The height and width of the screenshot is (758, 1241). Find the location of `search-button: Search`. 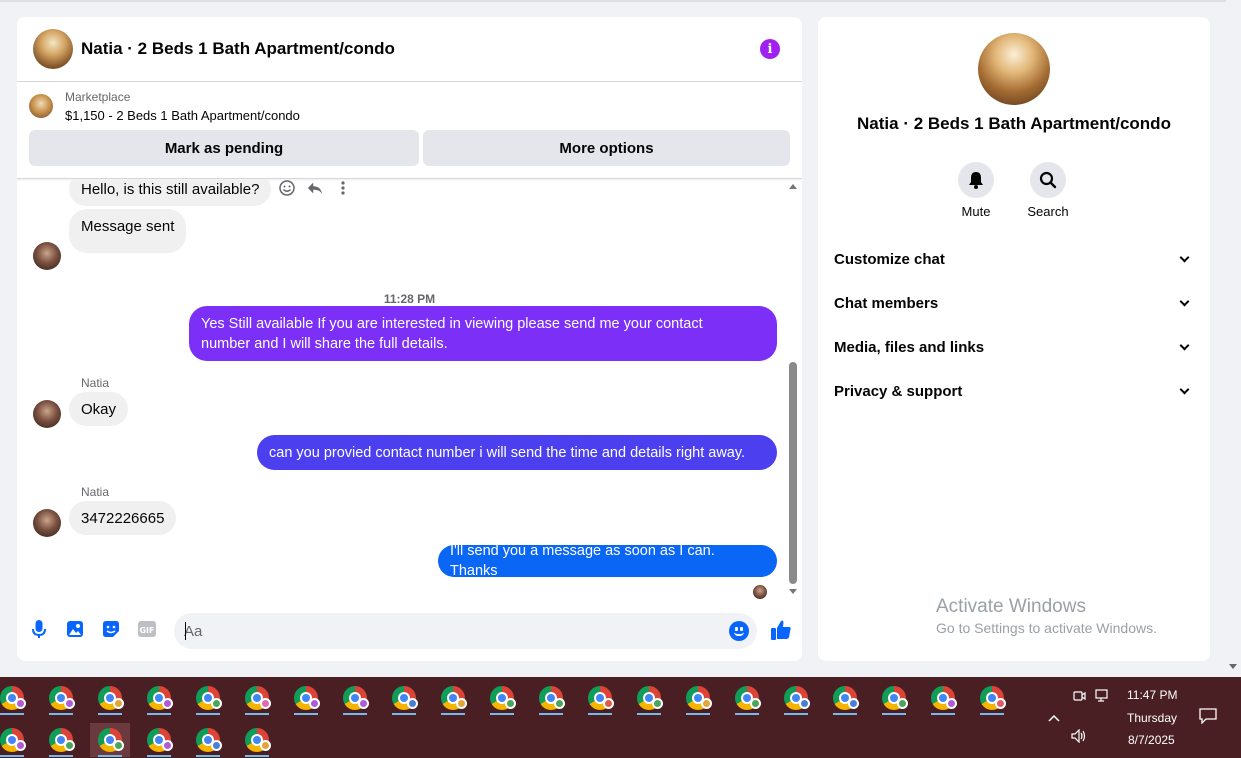

search-button: Search is located at coordinates (1048, 190).